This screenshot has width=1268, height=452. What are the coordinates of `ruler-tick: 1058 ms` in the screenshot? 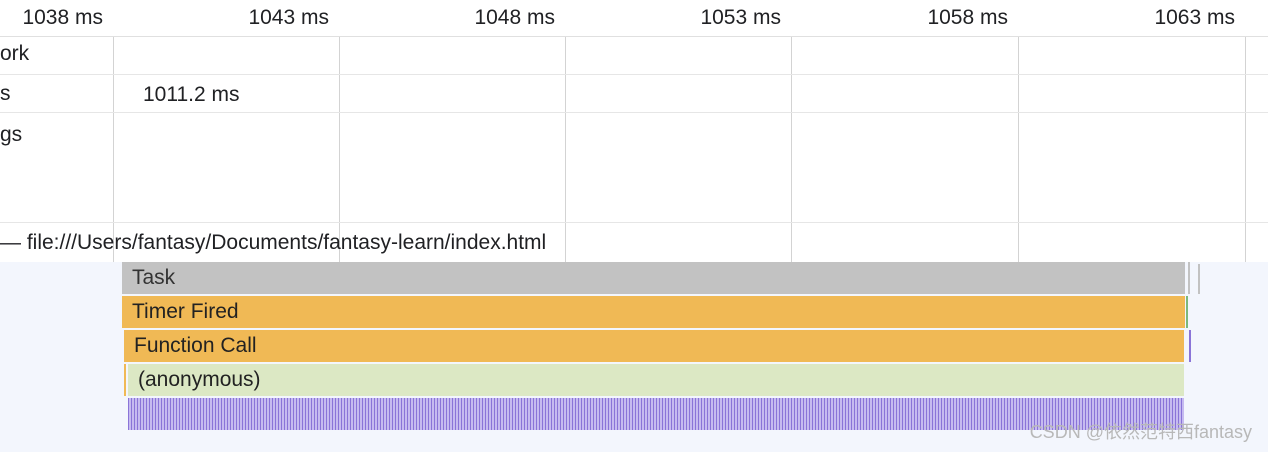 It's located at (967, 17).